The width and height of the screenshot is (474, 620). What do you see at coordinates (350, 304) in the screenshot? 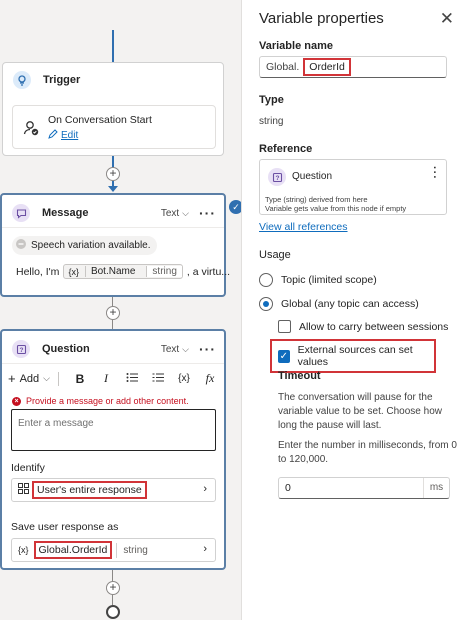
I see `usage-option-global-label: Global (any topic can access)` at bounding box center [350, 304].